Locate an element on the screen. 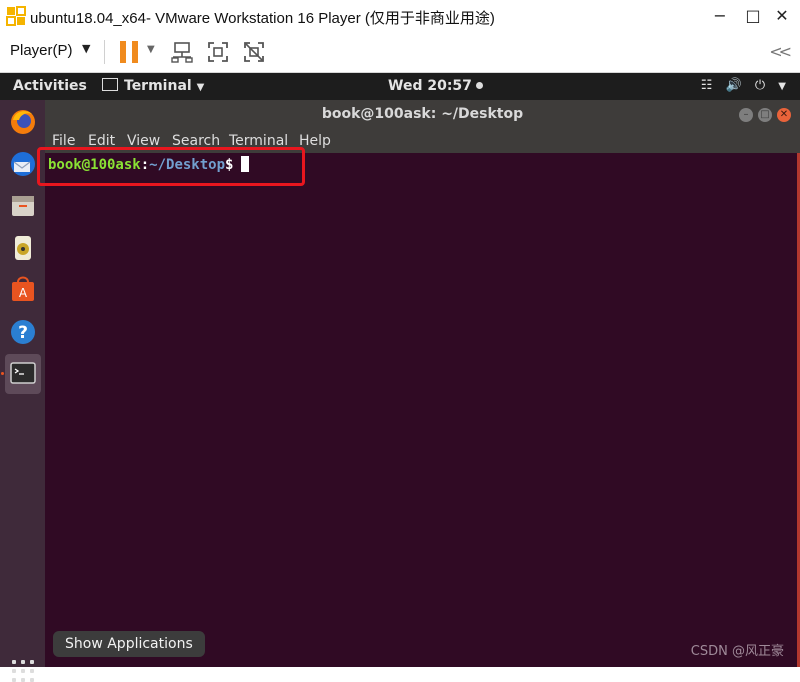 The image size is (800, 682). player-toolbar: Player(P) ▼ ▼ << is located at coordinates (400, 52).